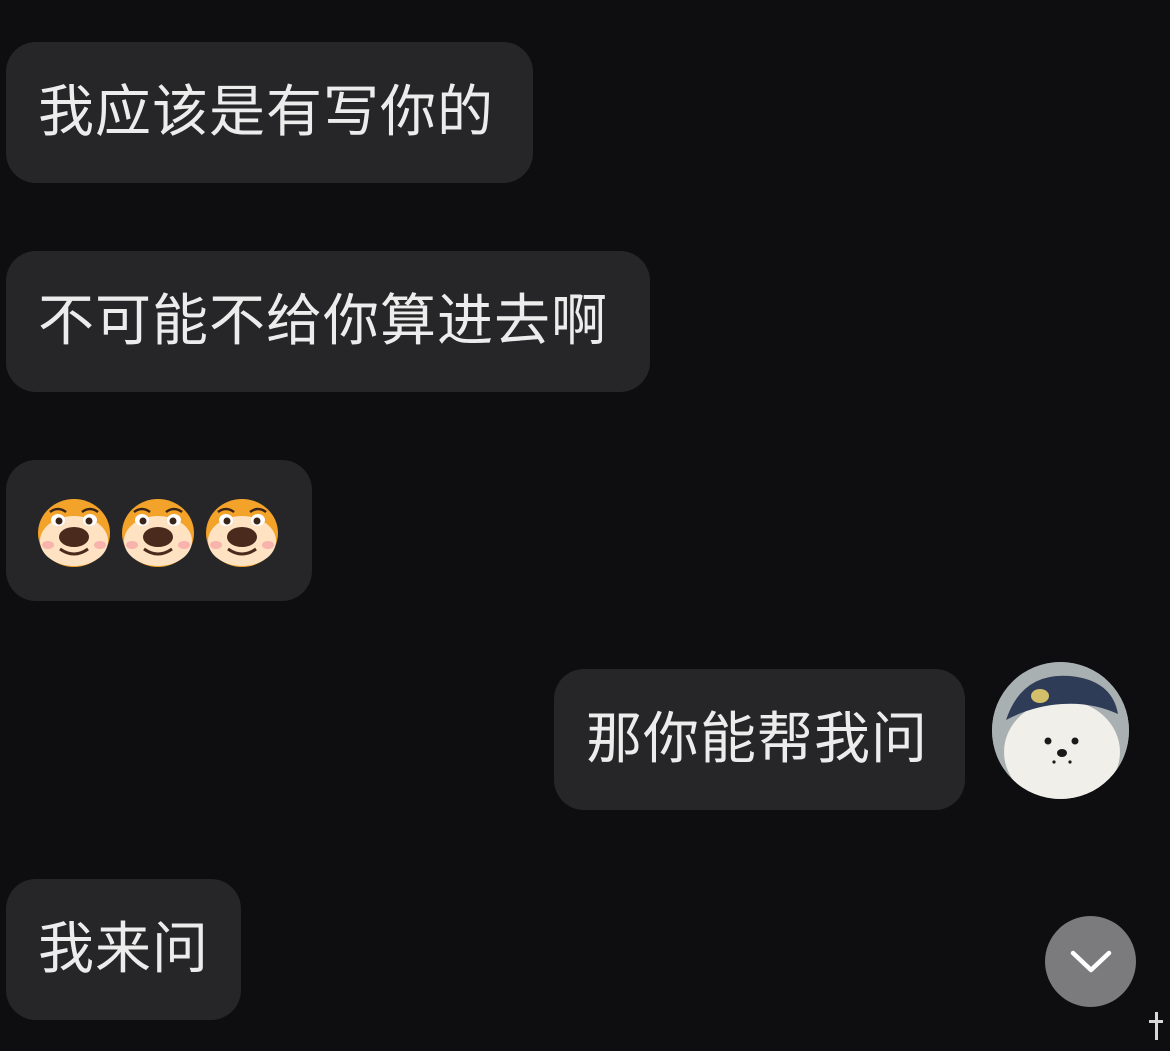  I want to click on message-bubble-emoji, so click(159, 530).